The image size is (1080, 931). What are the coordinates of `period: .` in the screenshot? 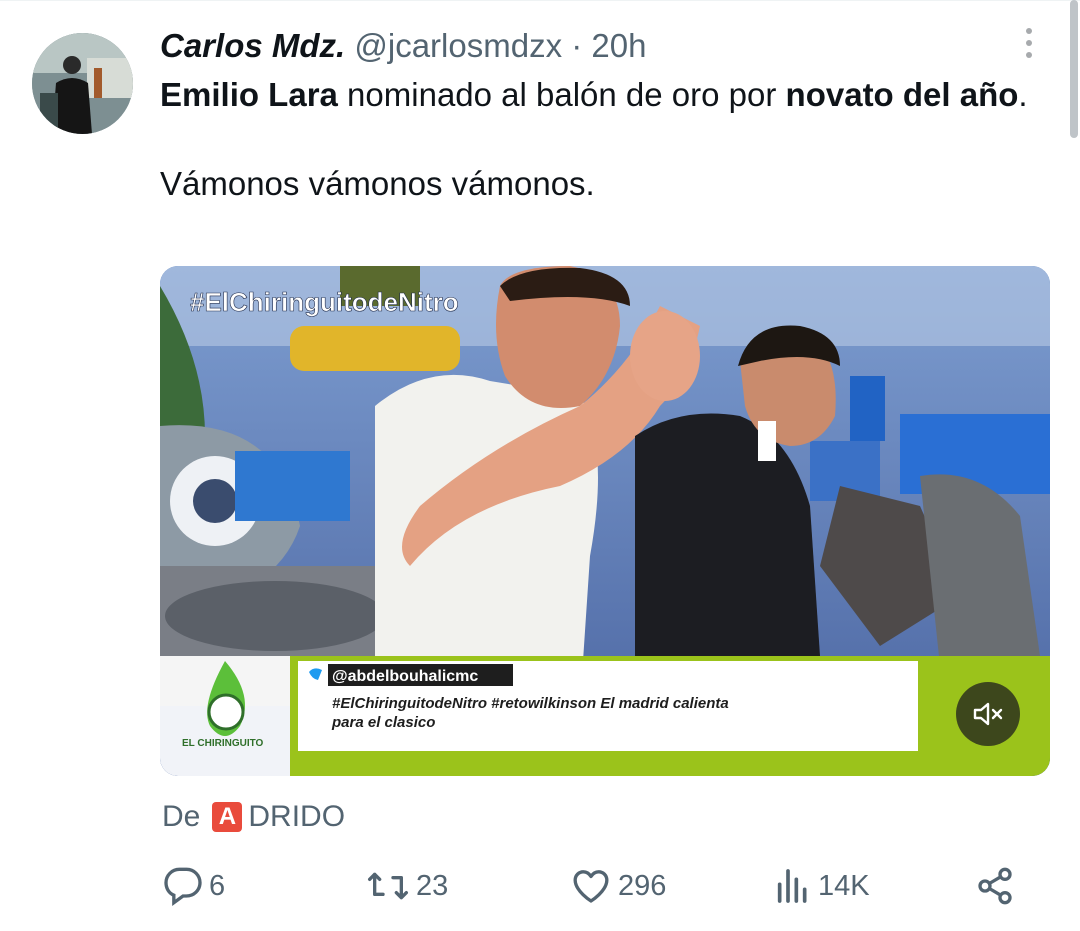 It's located at (1023, 94).